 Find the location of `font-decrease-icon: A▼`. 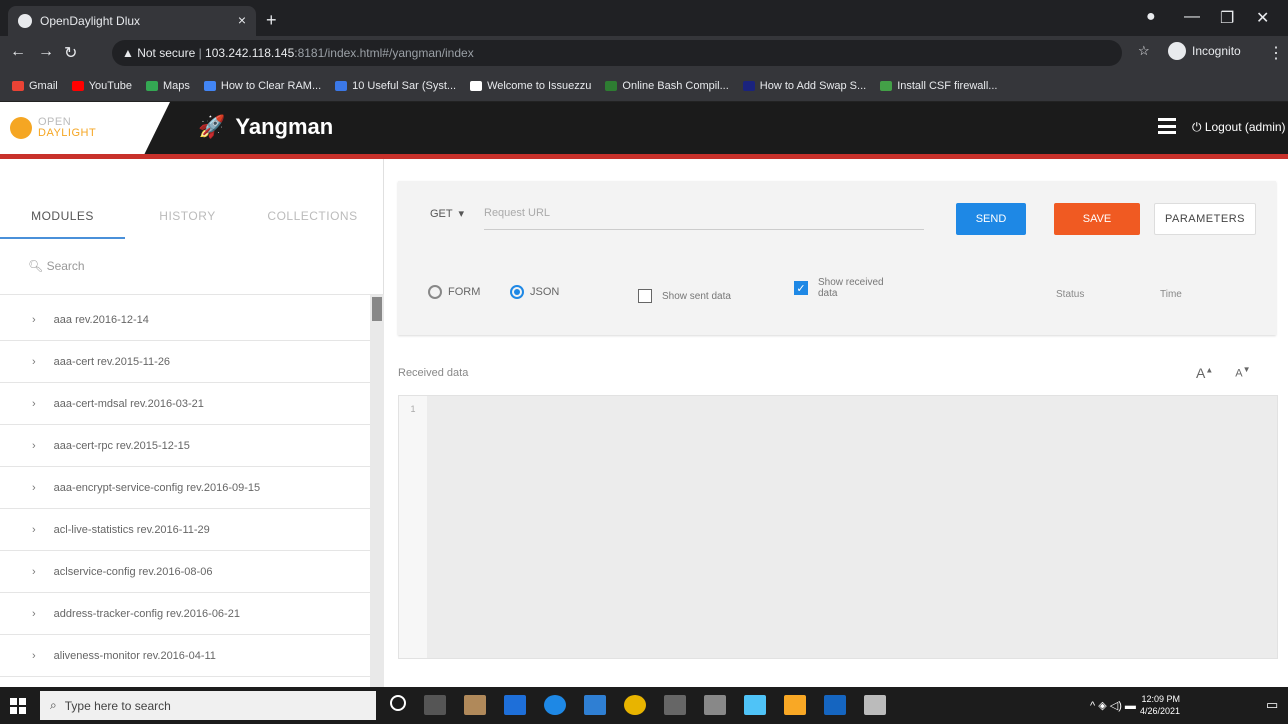

font-decrease-icon: A▼ is located at coordinates (1242, 373).